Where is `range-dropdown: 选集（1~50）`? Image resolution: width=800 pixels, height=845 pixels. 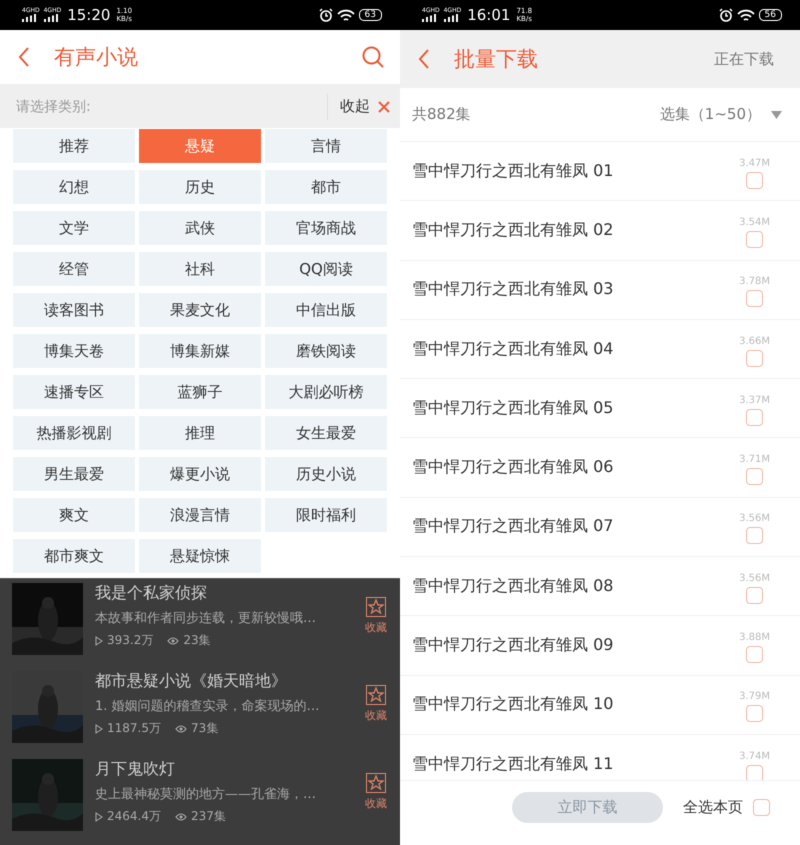 range-dropdown: 选集（1~50） is located at coordinates (721, 114).